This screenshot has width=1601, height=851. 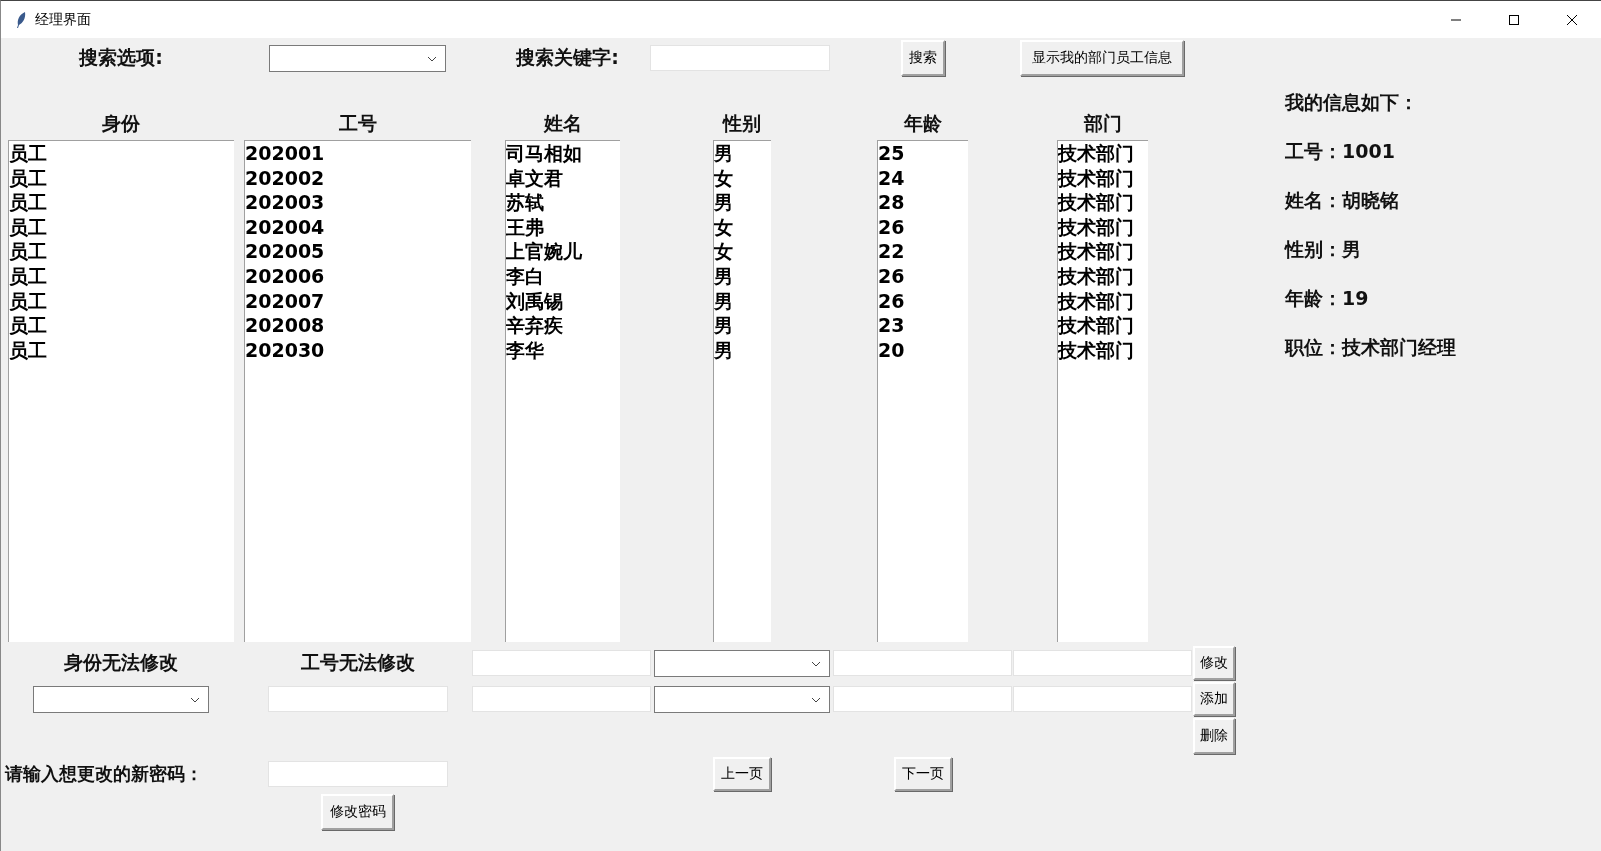 I want to click on info-line: 年龄：19, so click(x=1327, y=298).